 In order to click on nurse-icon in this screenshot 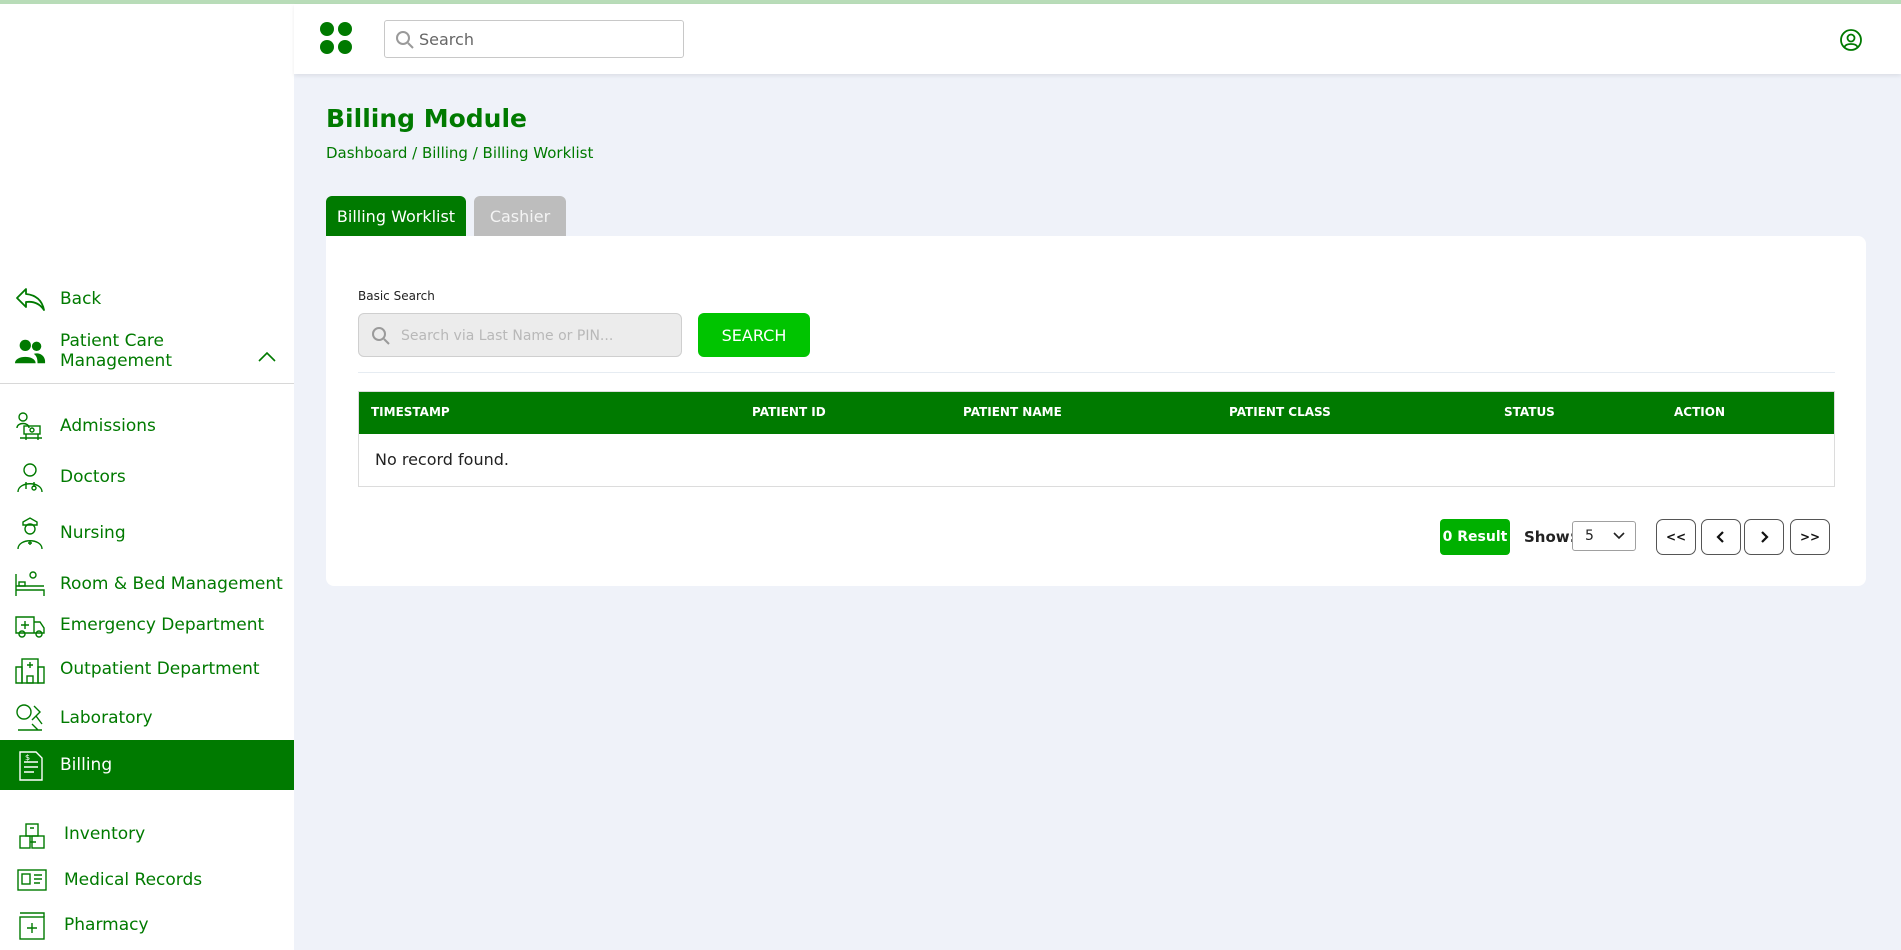, I will do `click(30, 533)`.